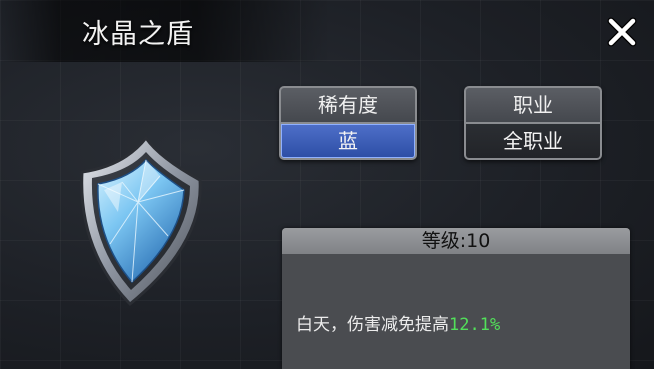  I want to click on level-label: 等级:10, so click(456, 241).